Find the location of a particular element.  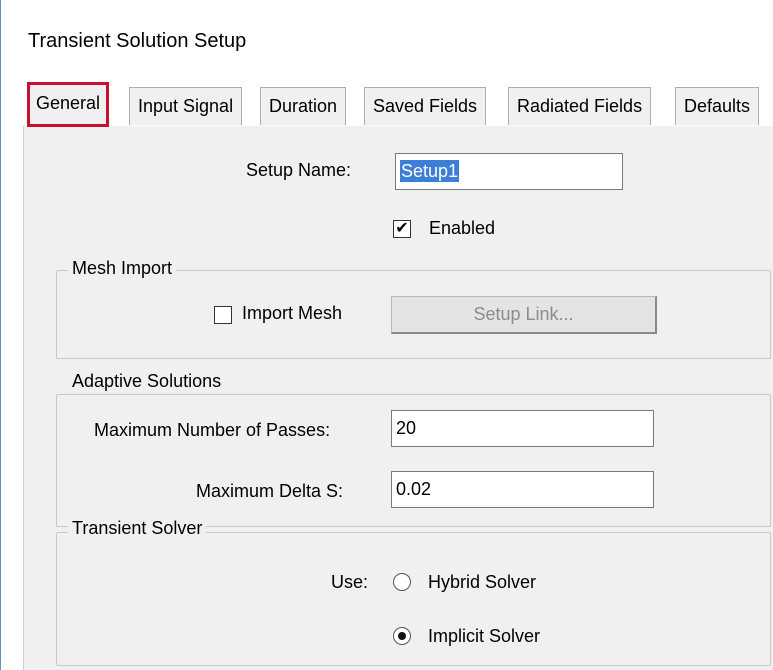

tab-saved-fields: Saved Fields is located at coordinates (425, 106).